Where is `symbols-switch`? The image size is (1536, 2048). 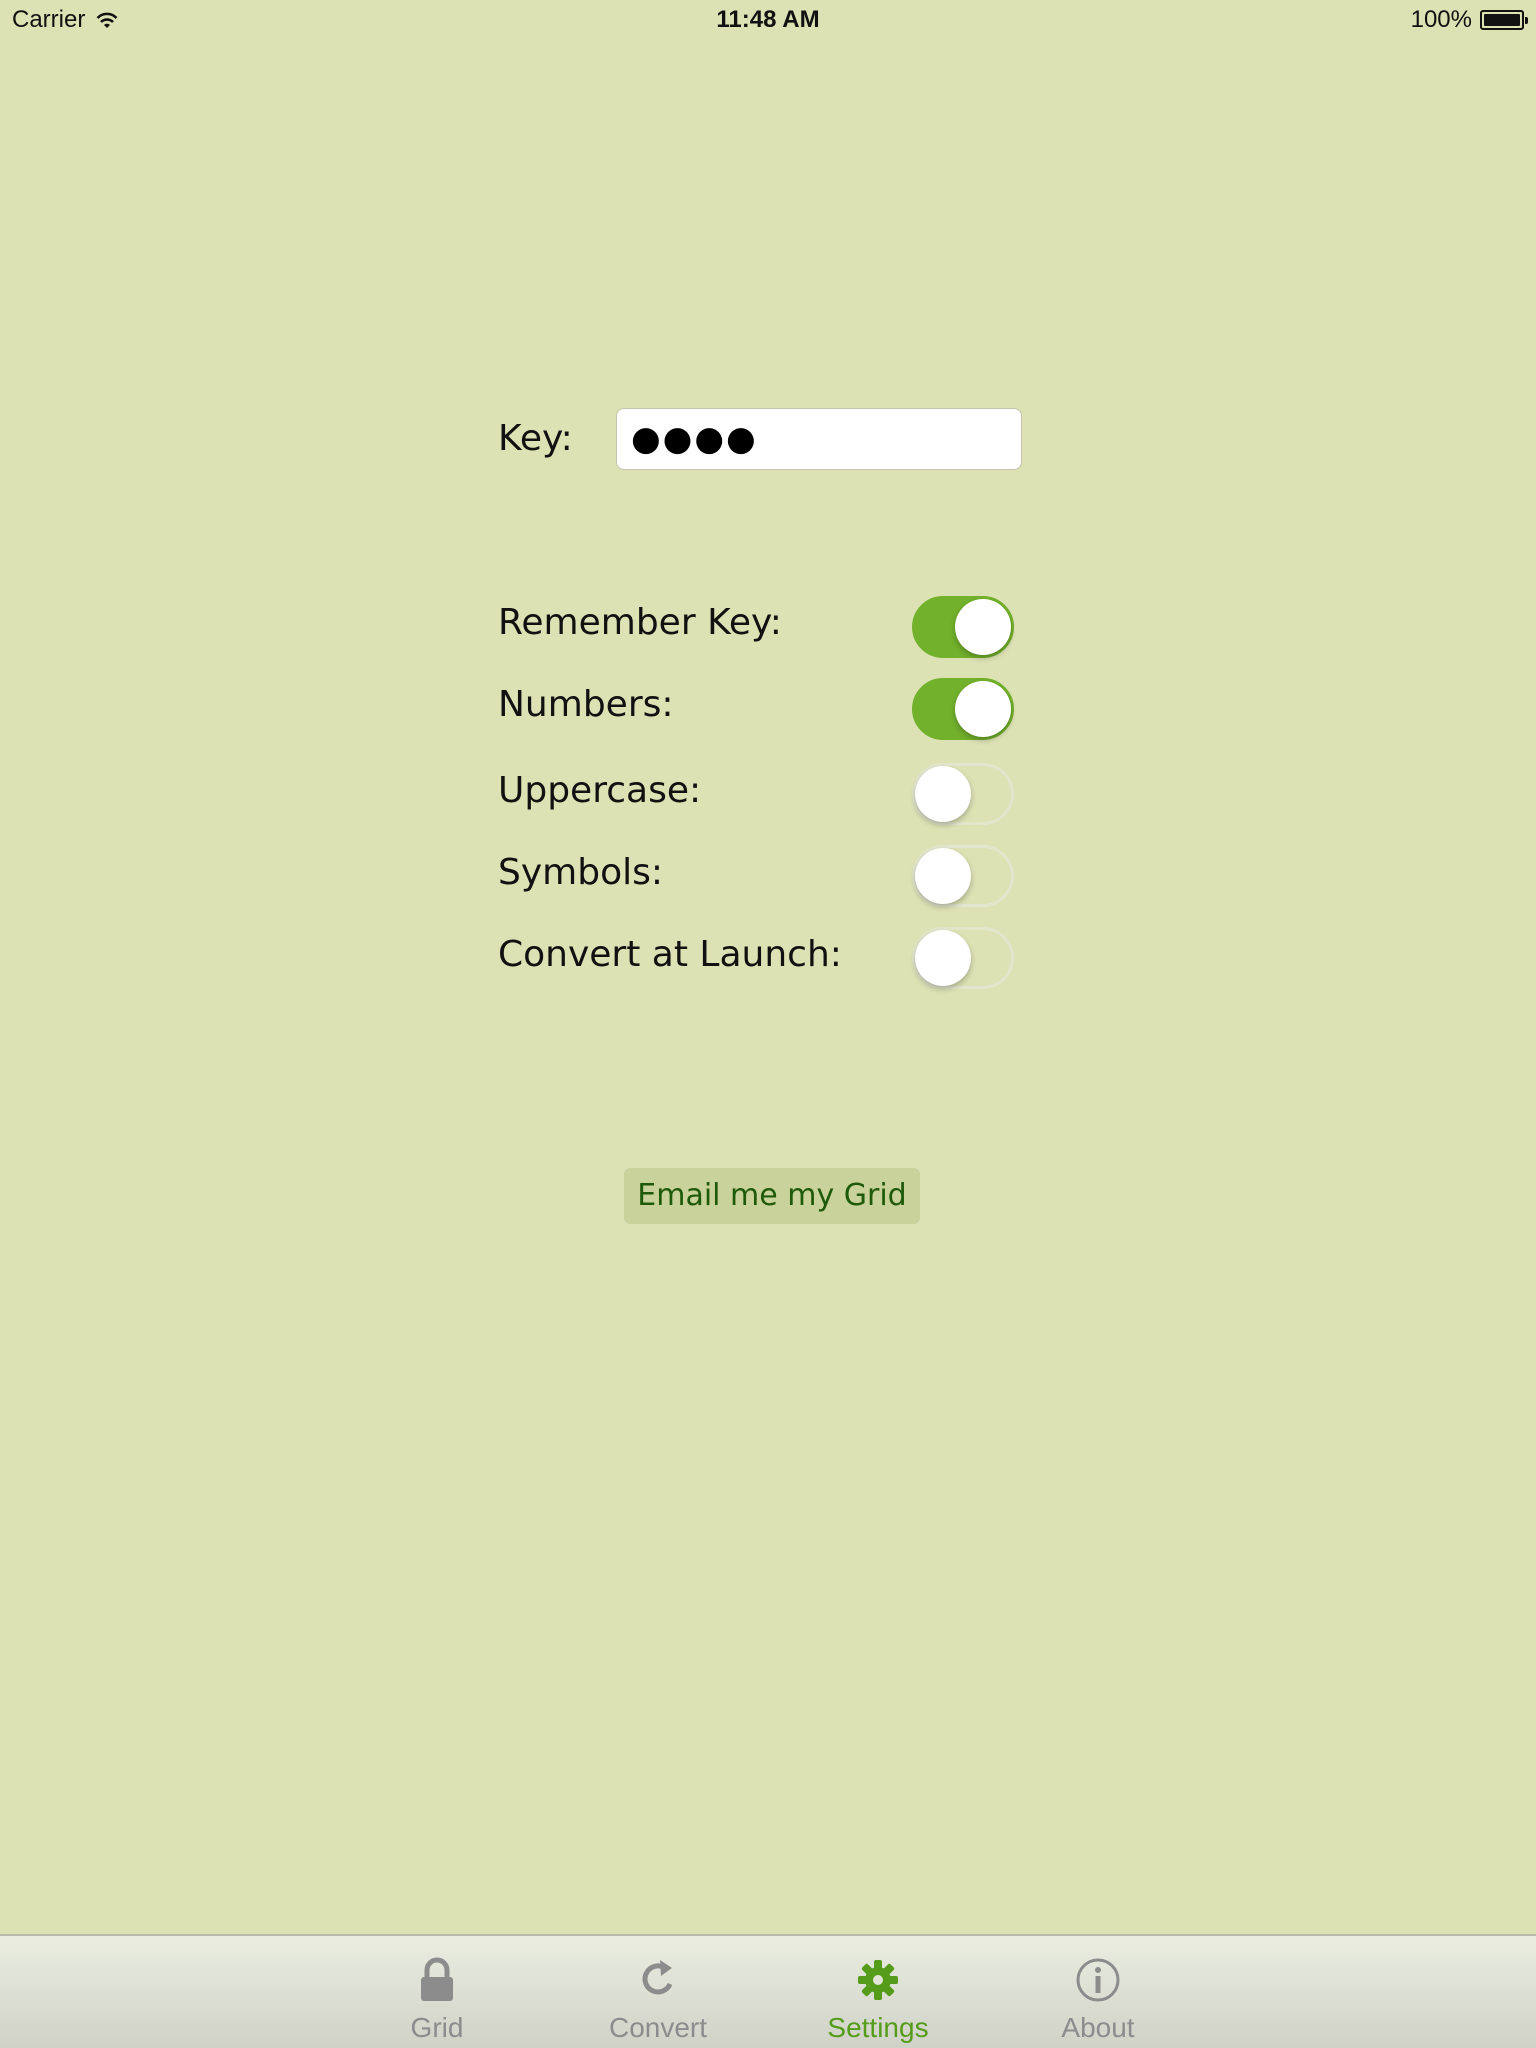
symbols-switch is located at coordinates (963, 876).